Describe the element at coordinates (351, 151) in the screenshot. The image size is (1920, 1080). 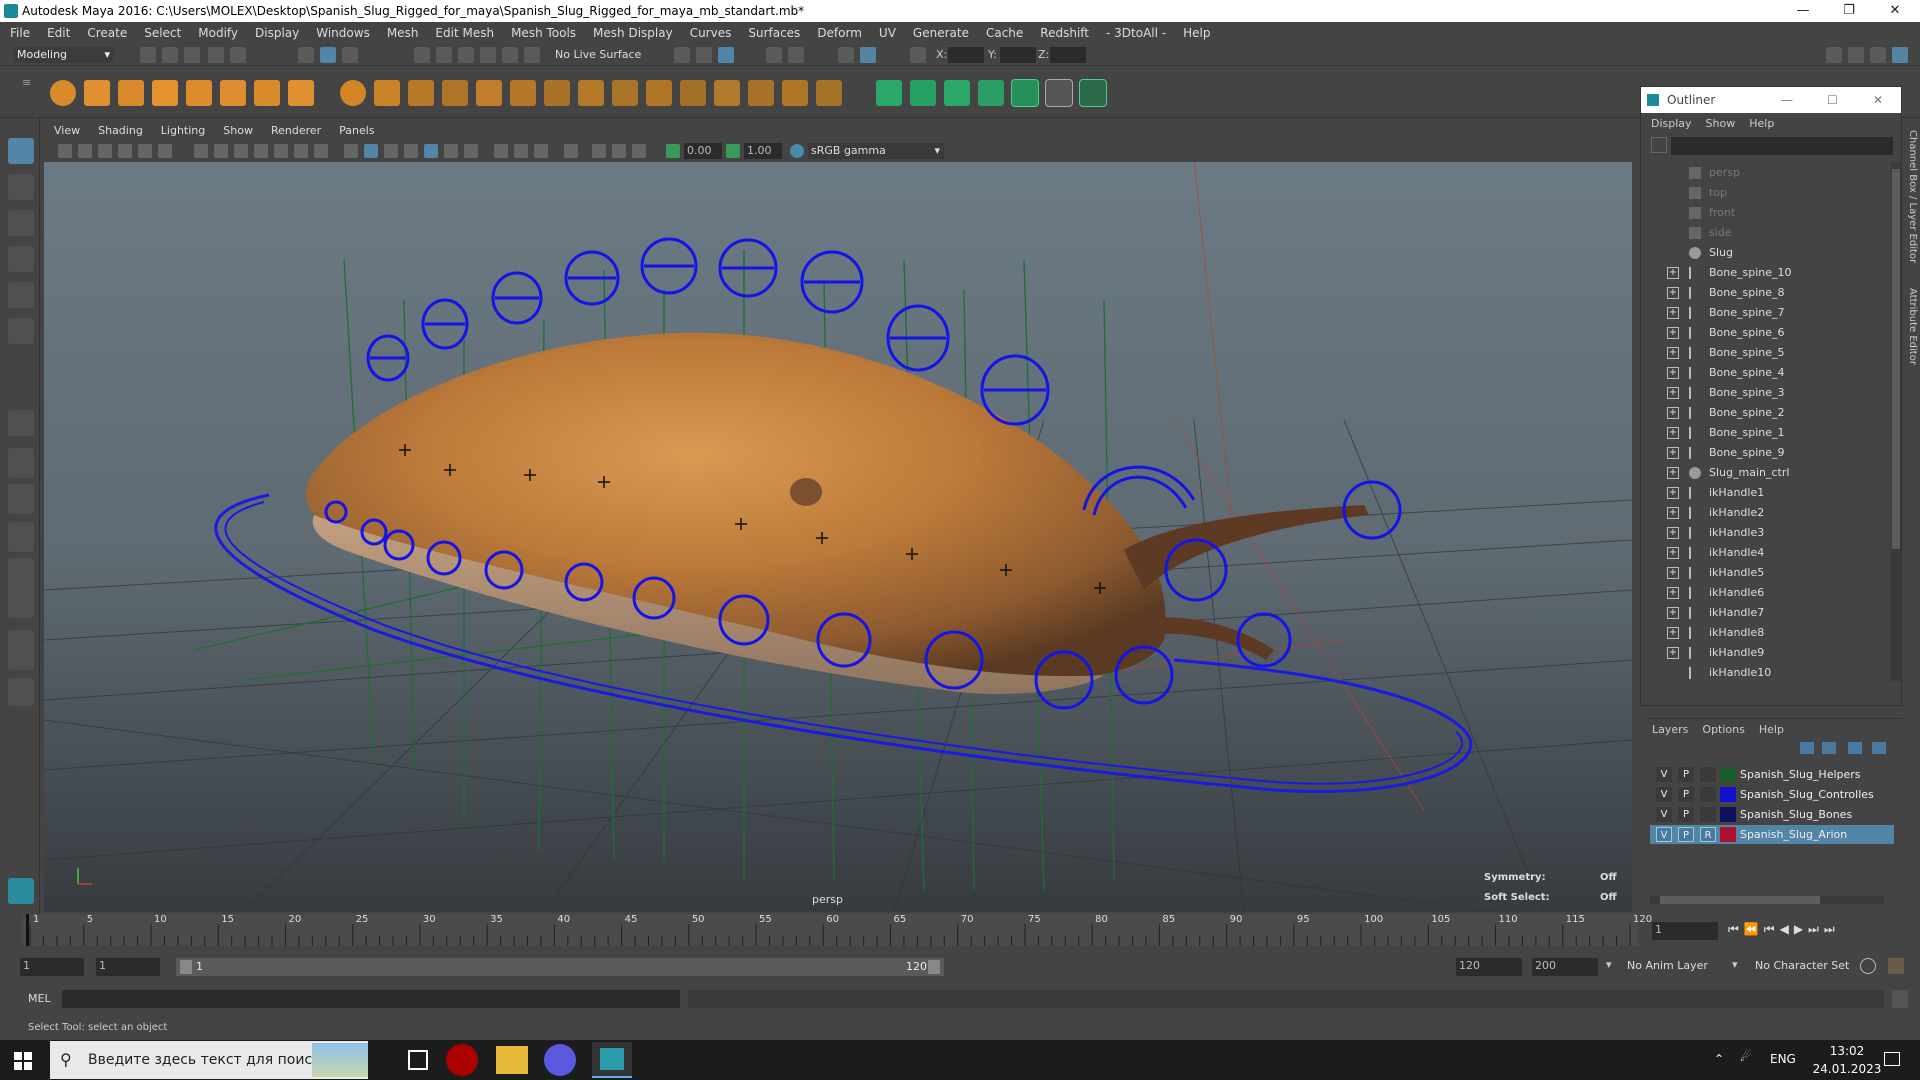
I see `wireframe-icon` at that location.